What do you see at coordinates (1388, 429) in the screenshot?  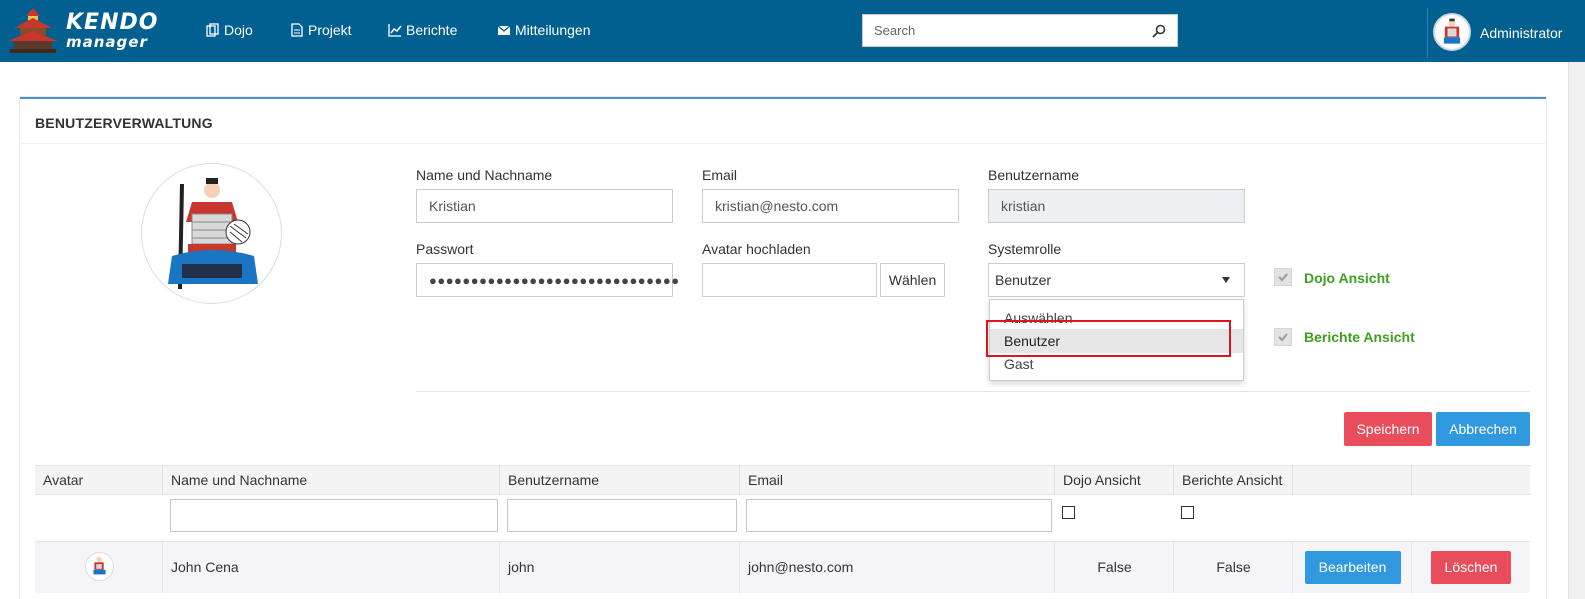 I see `save-button: Speichern` at bounding box center [1388, 429].